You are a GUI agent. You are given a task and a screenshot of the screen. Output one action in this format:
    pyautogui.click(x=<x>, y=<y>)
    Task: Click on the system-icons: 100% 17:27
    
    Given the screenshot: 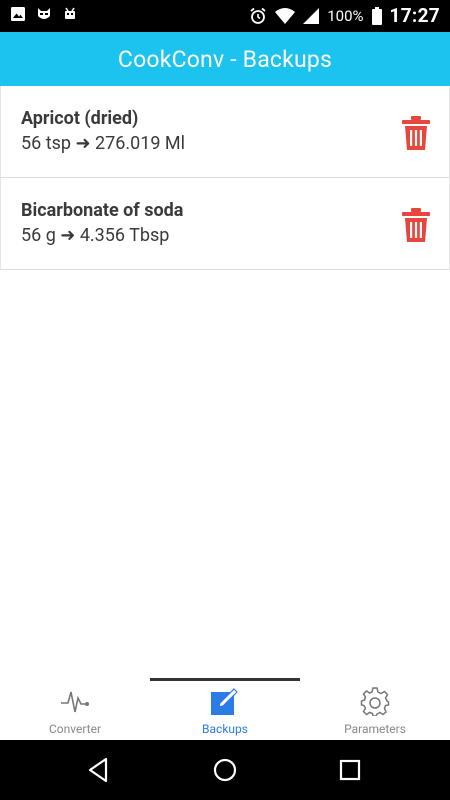 What is the action you would take?
    pyautogui.click(x=344, y=15)
    